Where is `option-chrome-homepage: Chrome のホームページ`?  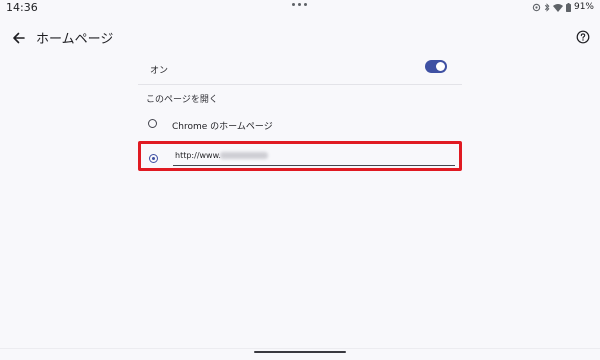 option-chrome-homepage: Chrome のホームページ is located at coordinates (300, 125).